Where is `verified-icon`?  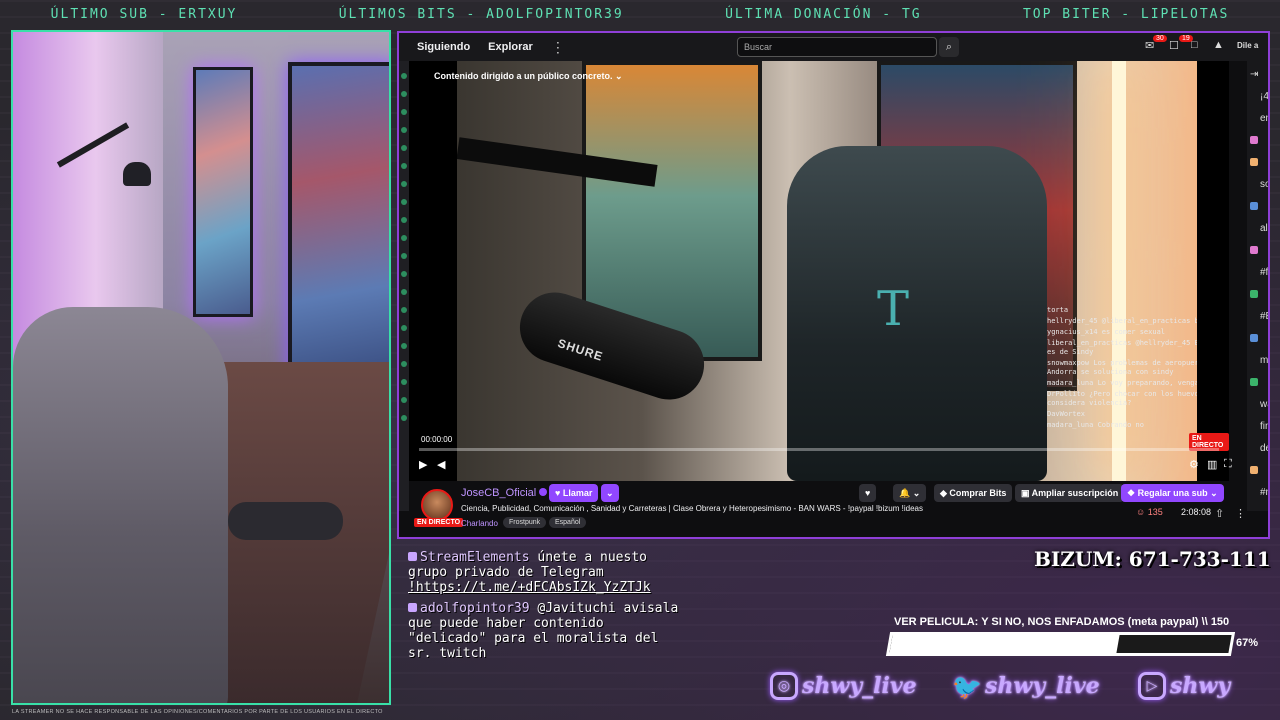 verified-icon is located at coordinates (543, 492).